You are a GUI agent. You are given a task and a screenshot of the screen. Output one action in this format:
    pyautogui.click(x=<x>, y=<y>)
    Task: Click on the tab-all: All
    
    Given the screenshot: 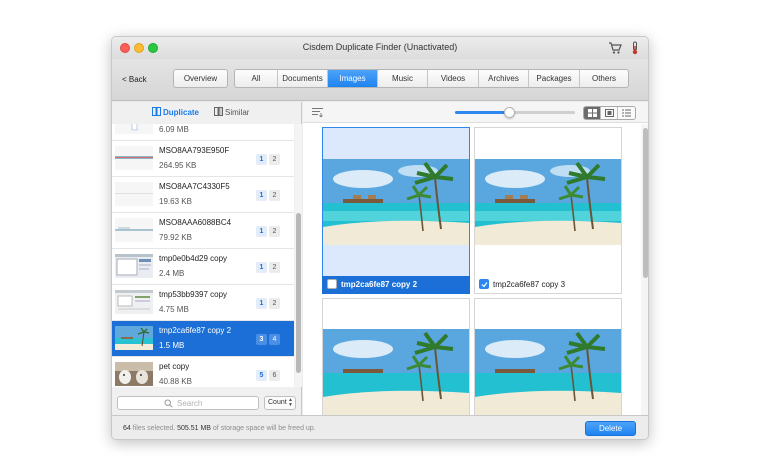 What is the action you would take?
    pyautogui.click(x=256, y=78)
    